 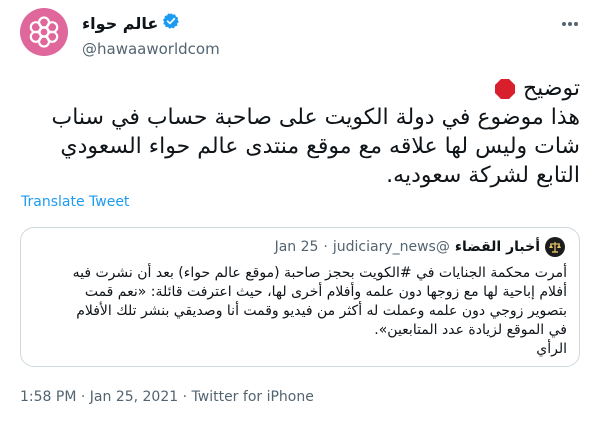 I want to click on author-name-row: عالم حواء, so click(x=151, y=23).